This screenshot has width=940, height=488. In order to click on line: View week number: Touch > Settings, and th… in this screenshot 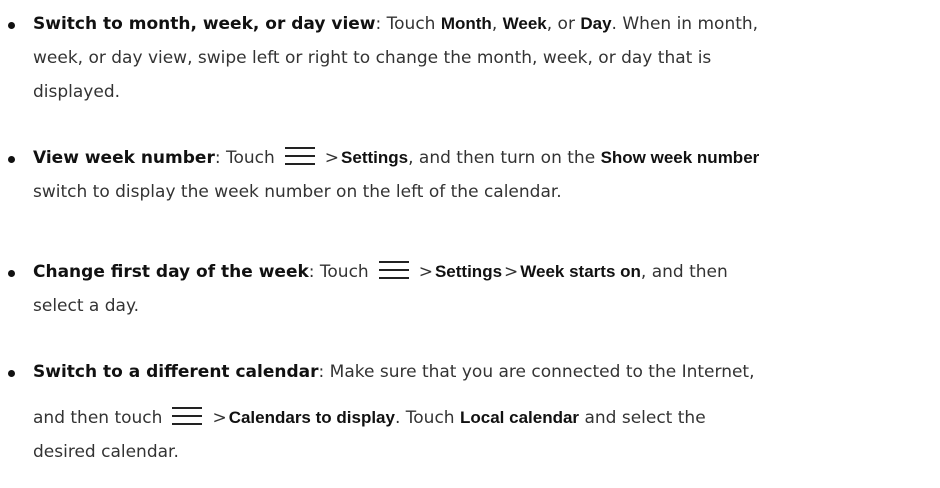, I will do `click(396, 158)`.